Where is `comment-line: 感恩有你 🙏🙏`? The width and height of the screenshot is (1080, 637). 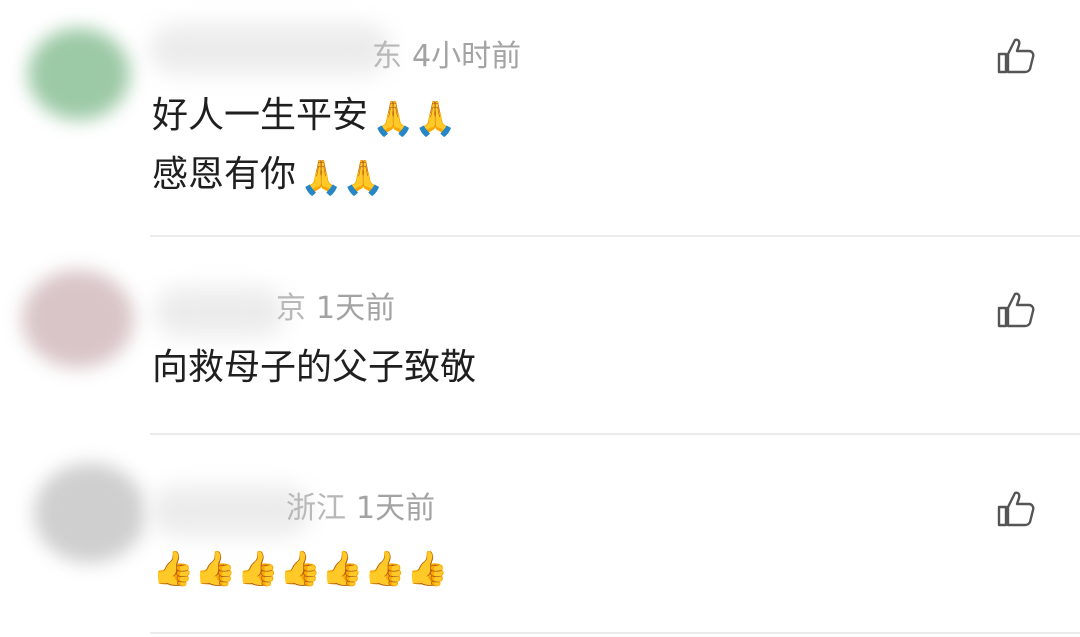
comment-line: 感恩有你 🙏🙏 is located at coordinates (304, 176).